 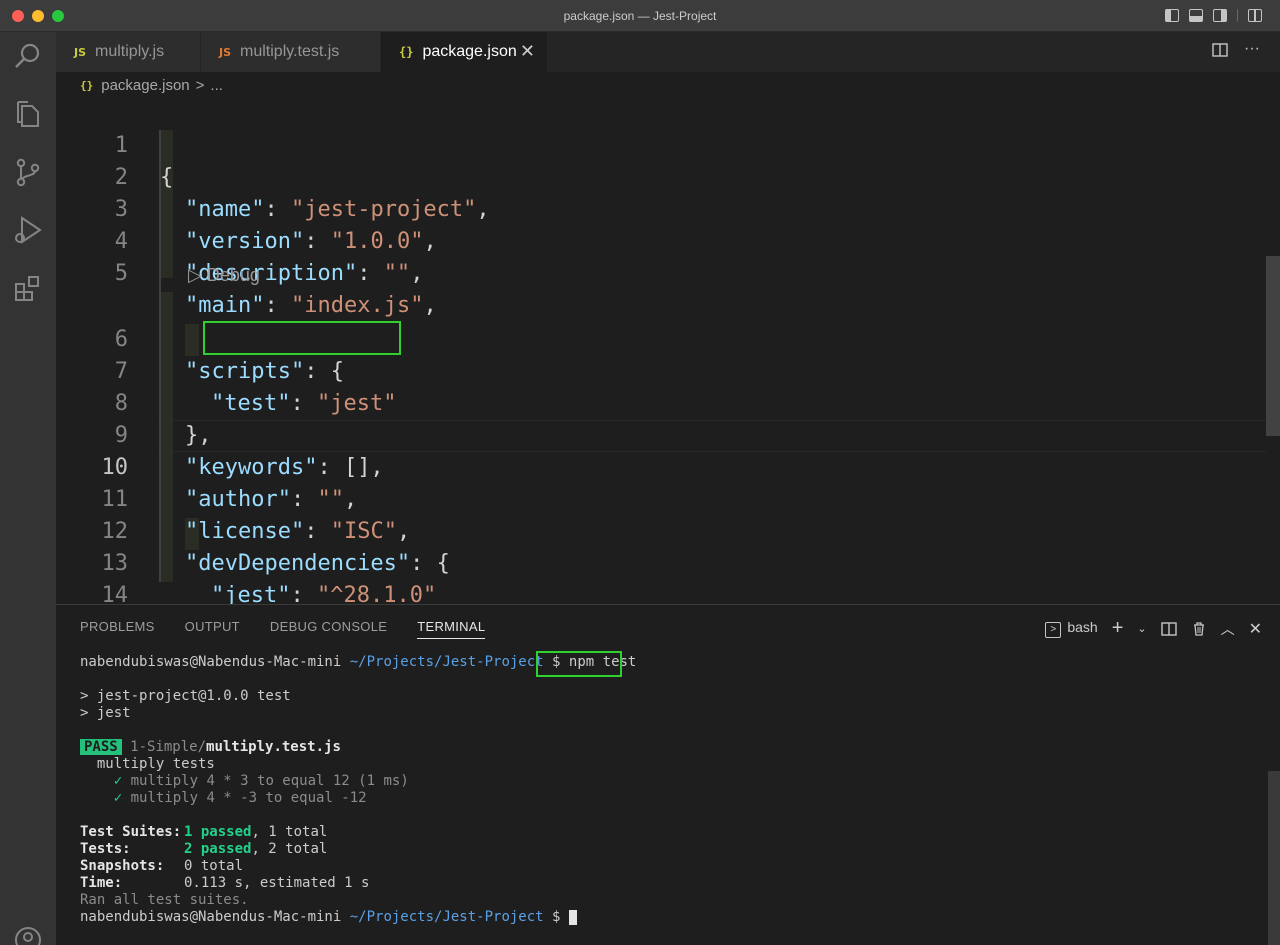 I want to click on breadcrumb-file: package.json, so click(x=145, y=85).